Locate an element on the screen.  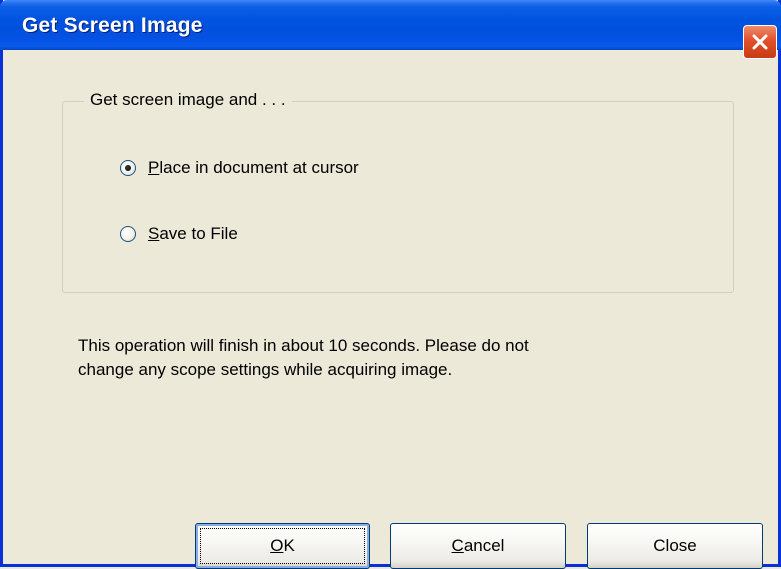
radio-place-in-document: Place in document at cursor is located at coordinates (239, 168).